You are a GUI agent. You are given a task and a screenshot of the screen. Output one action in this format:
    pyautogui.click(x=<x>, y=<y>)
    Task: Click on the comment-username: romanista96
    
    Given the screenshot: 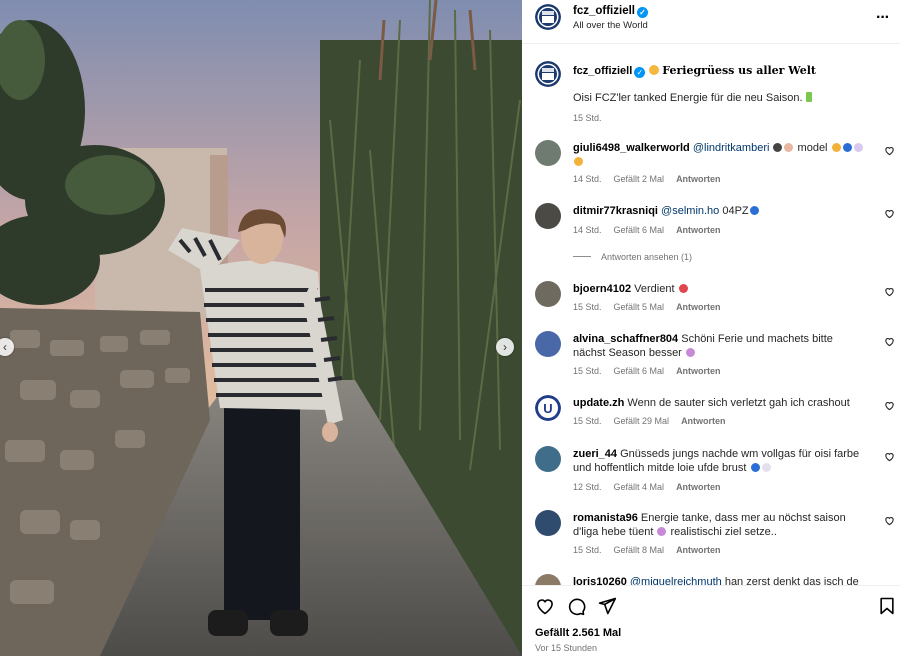 What is the action you would take?
    pyautogui.click(x=605, y=518)
    